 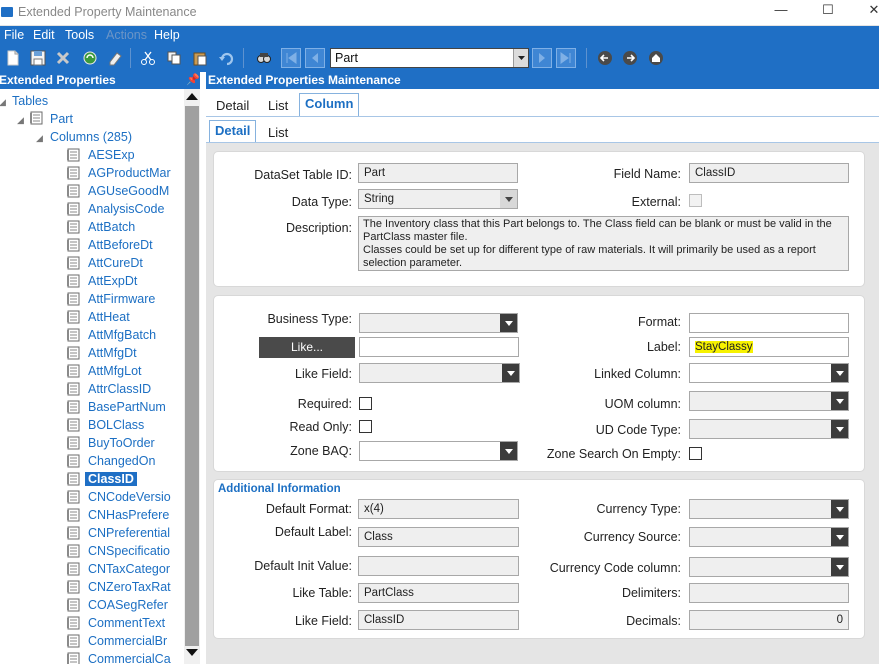 I want to click on save-icon, so click(x=38, y=58).